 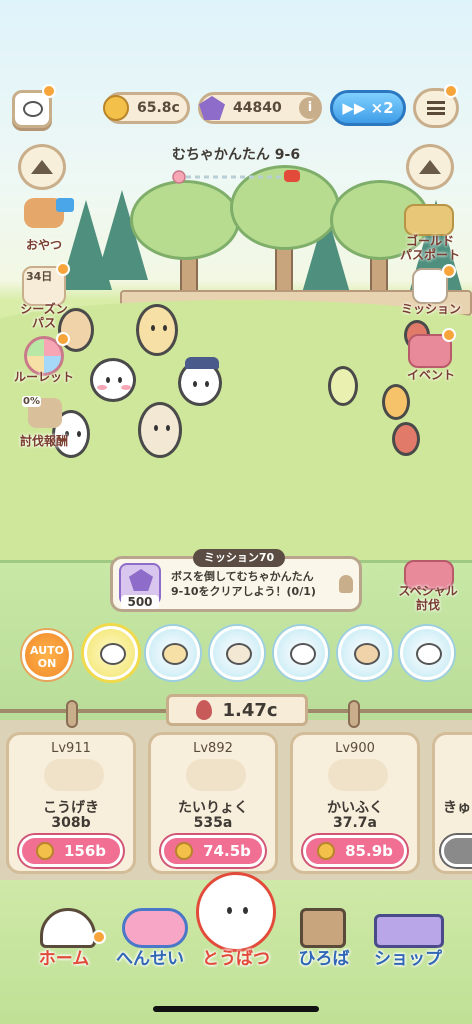 I want to click on upgrade-level: Lv911, so click(x=71, y=748).